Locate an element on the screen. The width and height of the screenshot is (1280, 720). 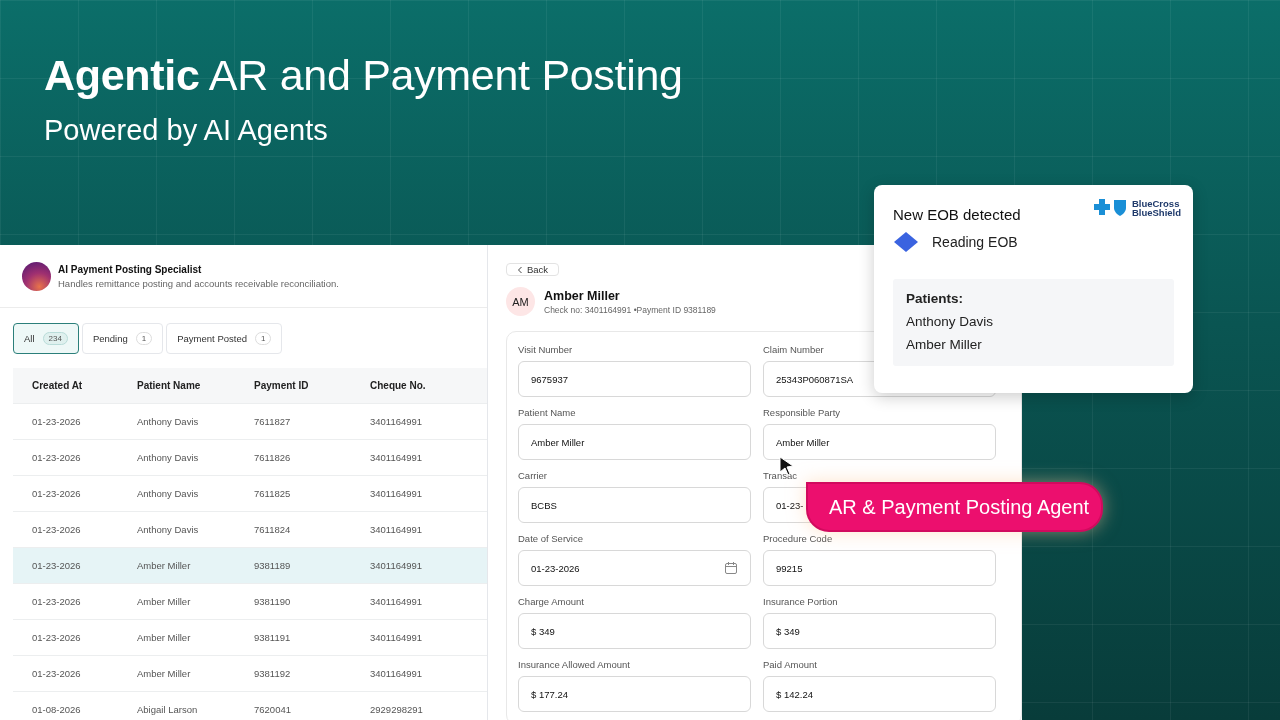
field-label: Charge Amount is located at coordinates (551, 601).